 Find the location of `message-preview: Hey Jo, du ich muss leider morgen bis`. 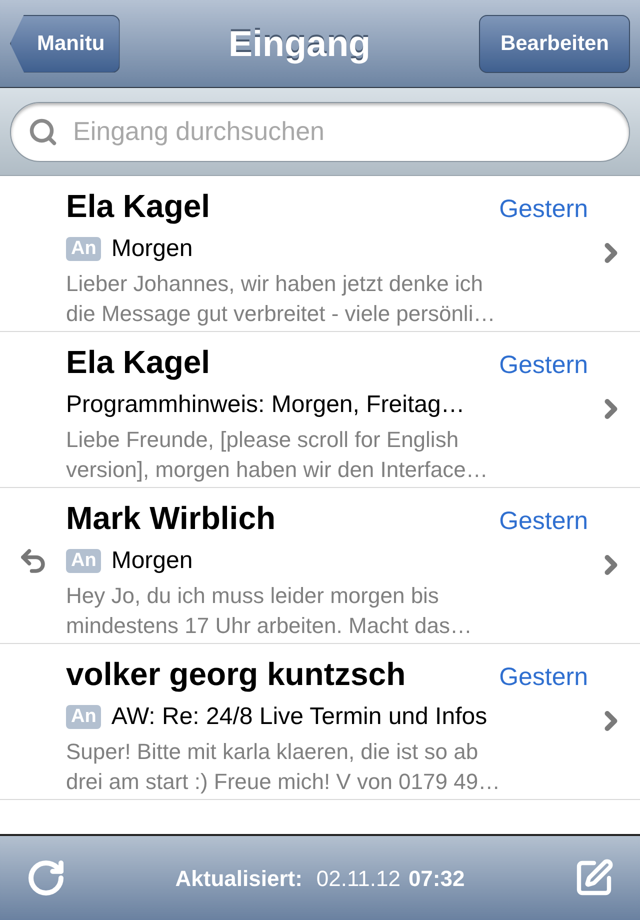

message-preview: Hey Jo, du ich muss leider morgen bis is located at coordinates (253, 596).